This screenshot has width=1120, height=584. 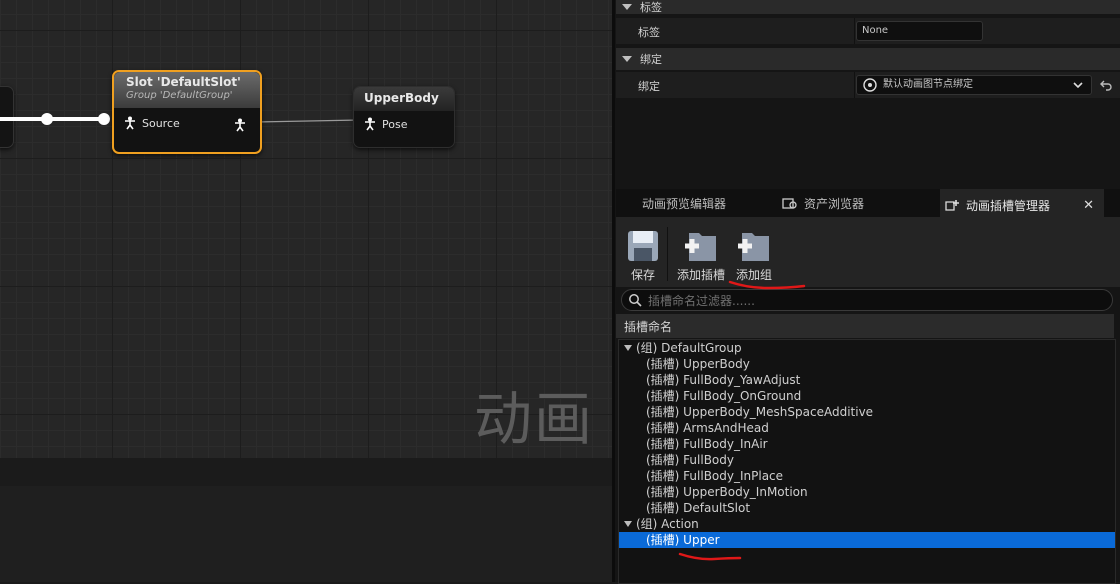 I want to click on tag-label: 标签, so click(x=649, y=32).